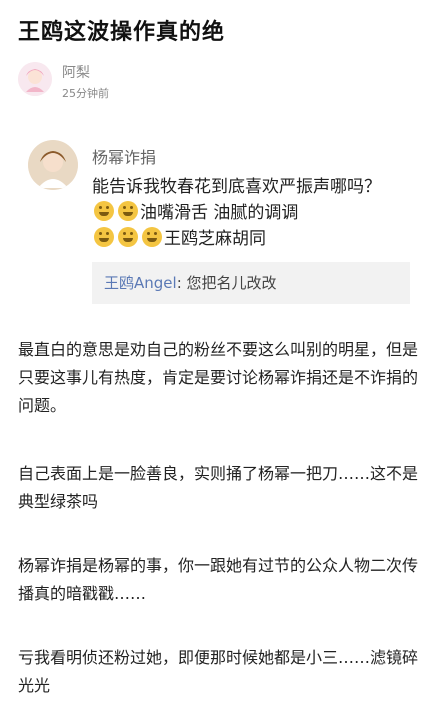  What do you see at coordinates (85, 93) in the screenshot?
I see `post-time: 25分钟前` at bounding box center [85, 93].